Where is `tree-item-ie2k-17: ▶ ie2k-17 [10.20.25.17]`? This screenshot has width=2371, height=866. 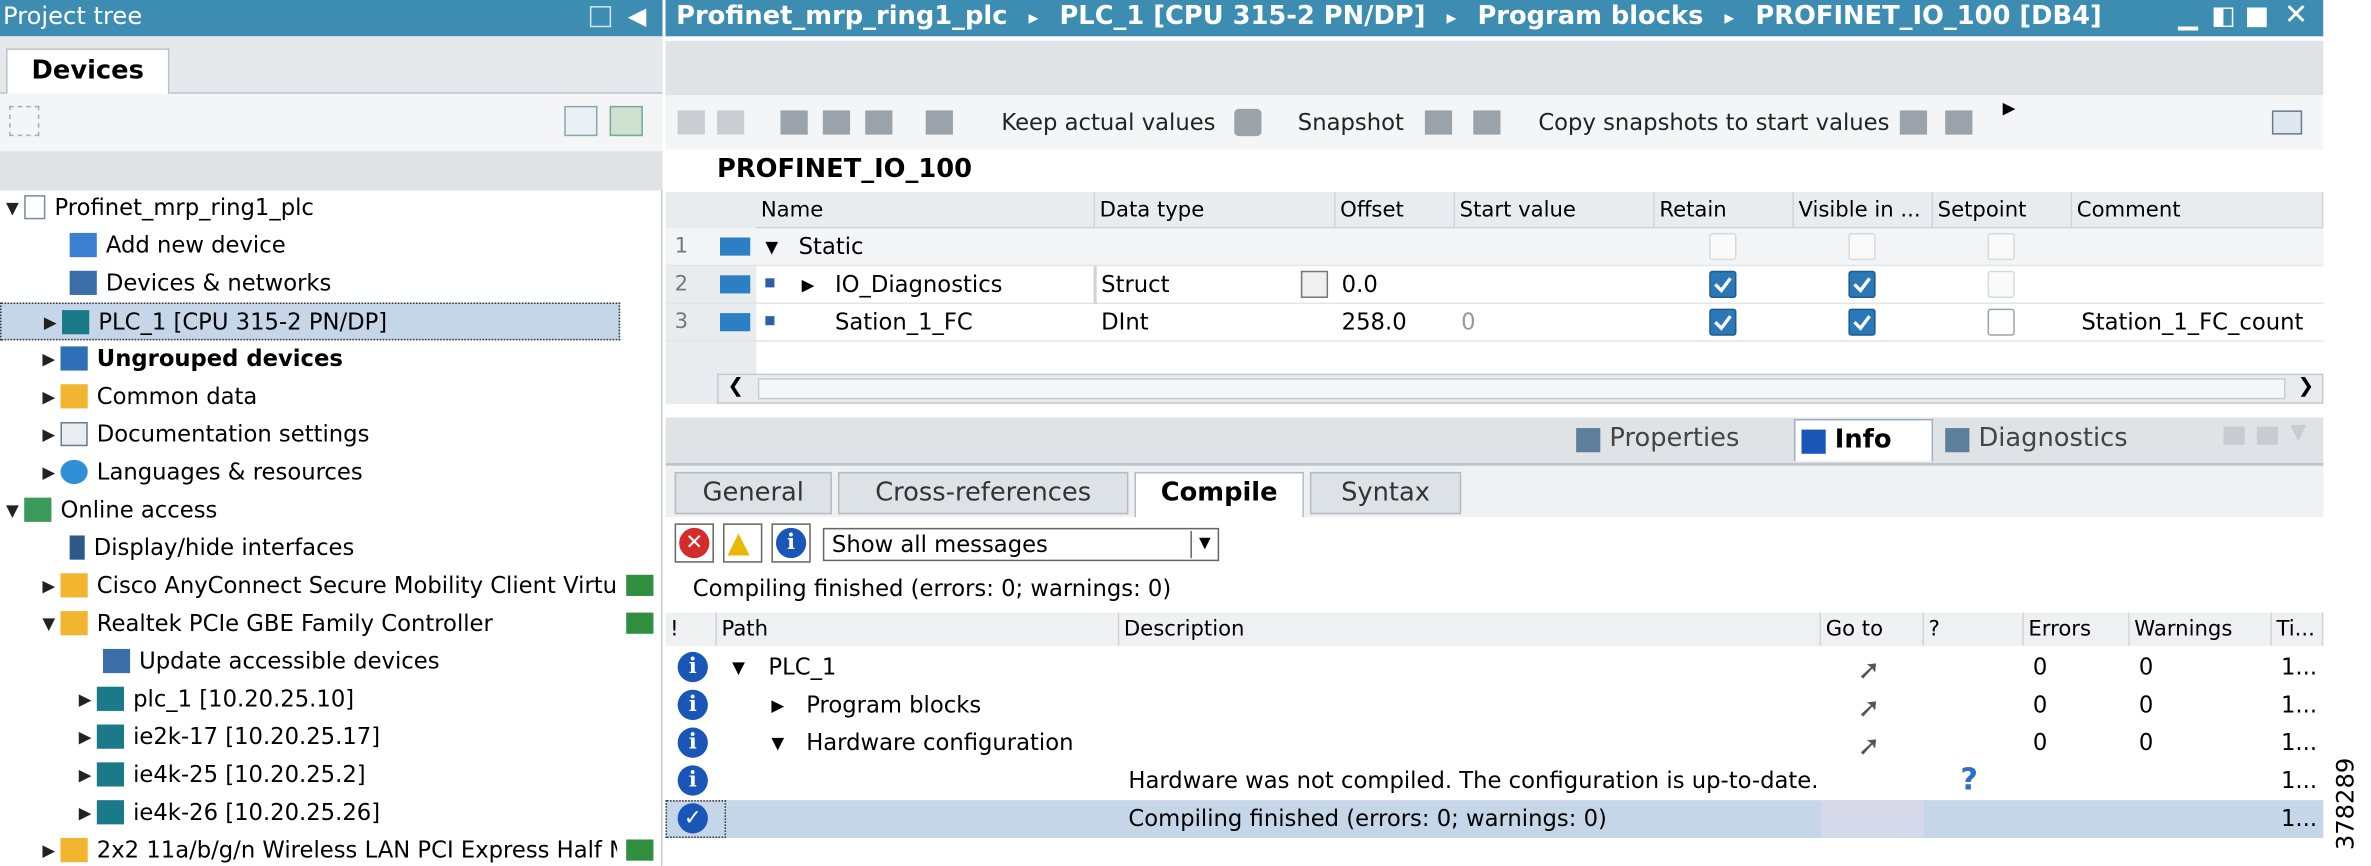
tree-item-ie2k-17: ▶ ie2k-17 [10.20.25.17] is located at coordinates (359, 737).